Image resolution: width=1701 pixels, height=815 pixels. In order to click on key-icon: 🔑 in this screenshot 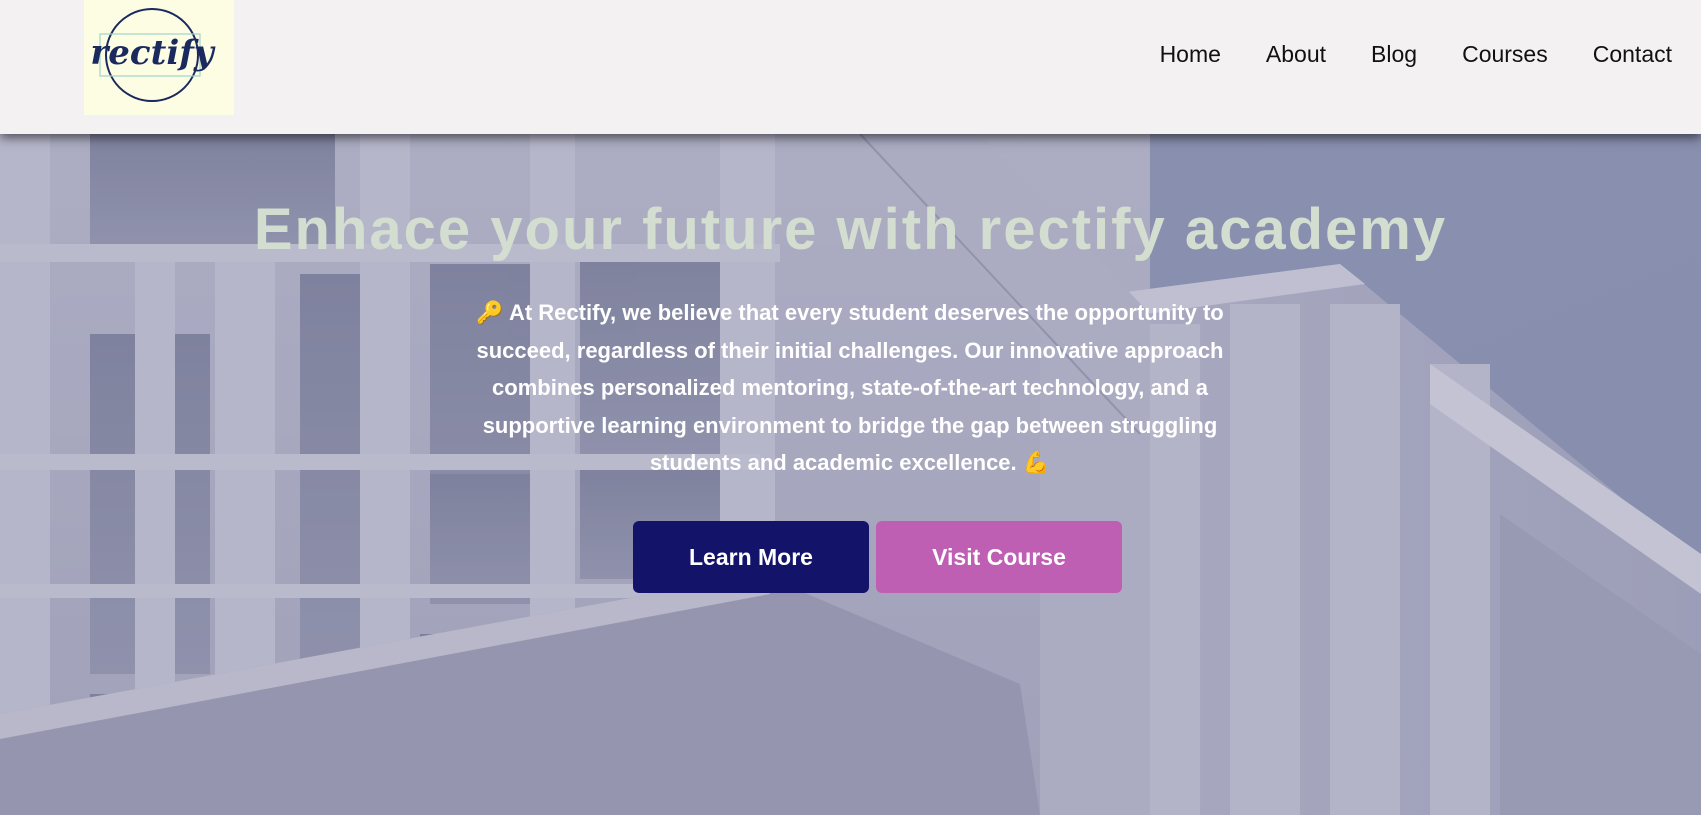, I will do `click(490, 312)`.